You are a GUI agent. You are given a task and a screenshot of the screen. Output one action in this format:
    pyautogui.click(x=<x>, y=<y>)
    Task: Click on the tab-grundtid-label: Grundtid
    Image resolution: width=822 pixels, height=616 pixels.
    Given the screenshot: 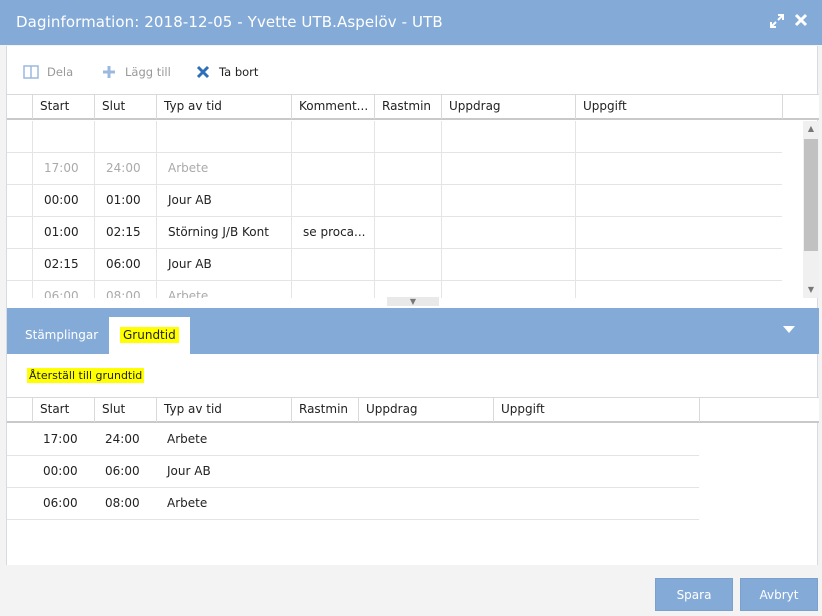 What is the action you would take?
    pyautogui.click(x=149, y=335)
    